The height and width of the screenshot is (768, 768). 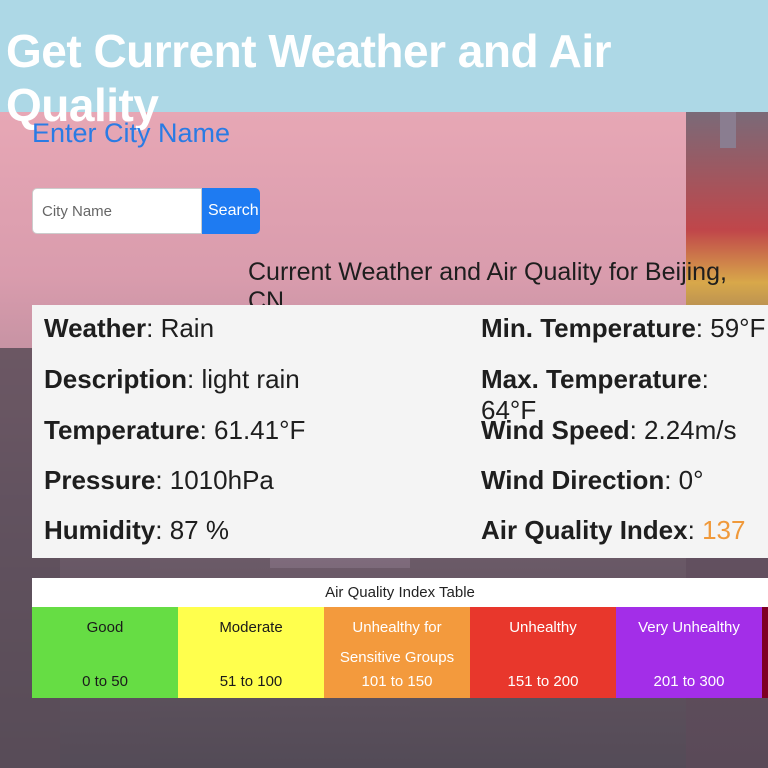 I want to click on wind-speed-row: Wind Speed: 2.24m/s, so click(x=609, y=430).